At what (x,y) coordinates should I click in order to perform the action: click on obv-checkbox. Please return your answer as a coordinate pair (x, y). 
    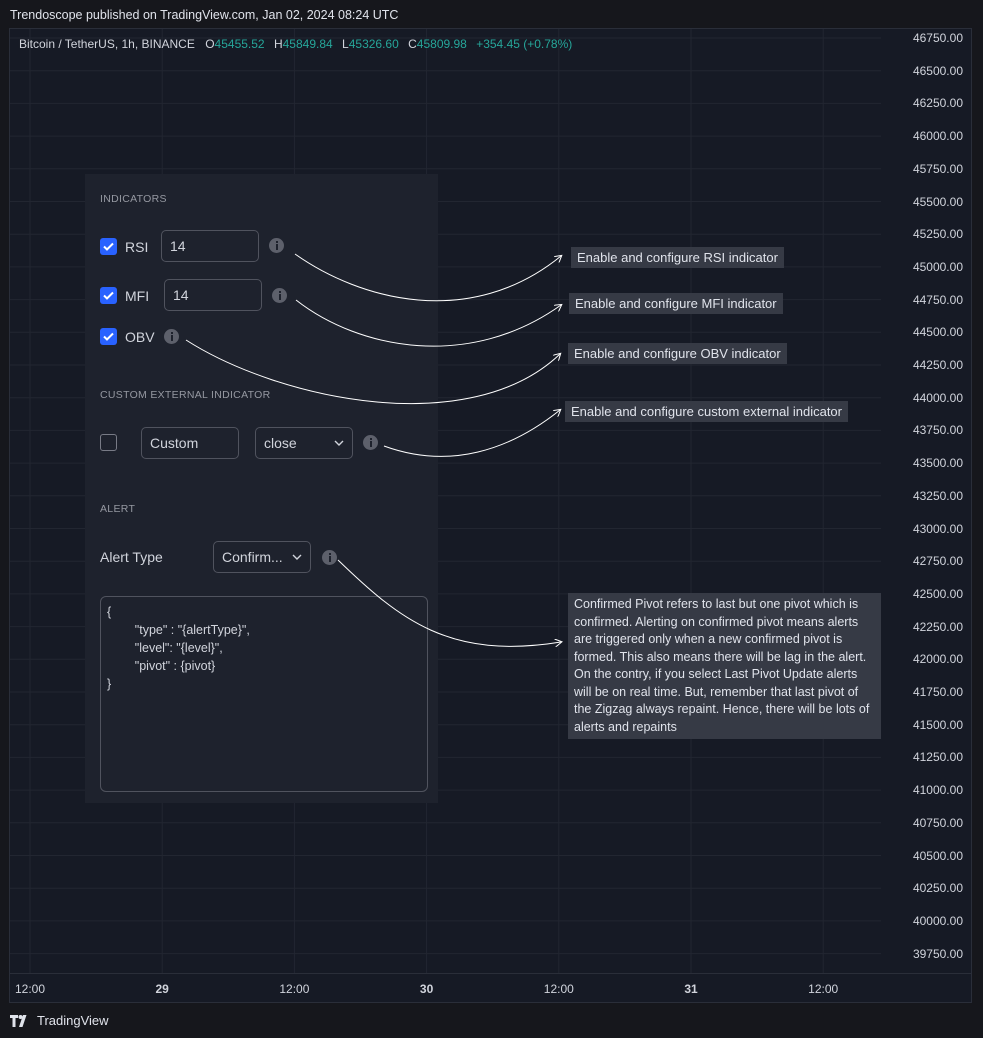
    Looking at the image, I should click on (108, 336).